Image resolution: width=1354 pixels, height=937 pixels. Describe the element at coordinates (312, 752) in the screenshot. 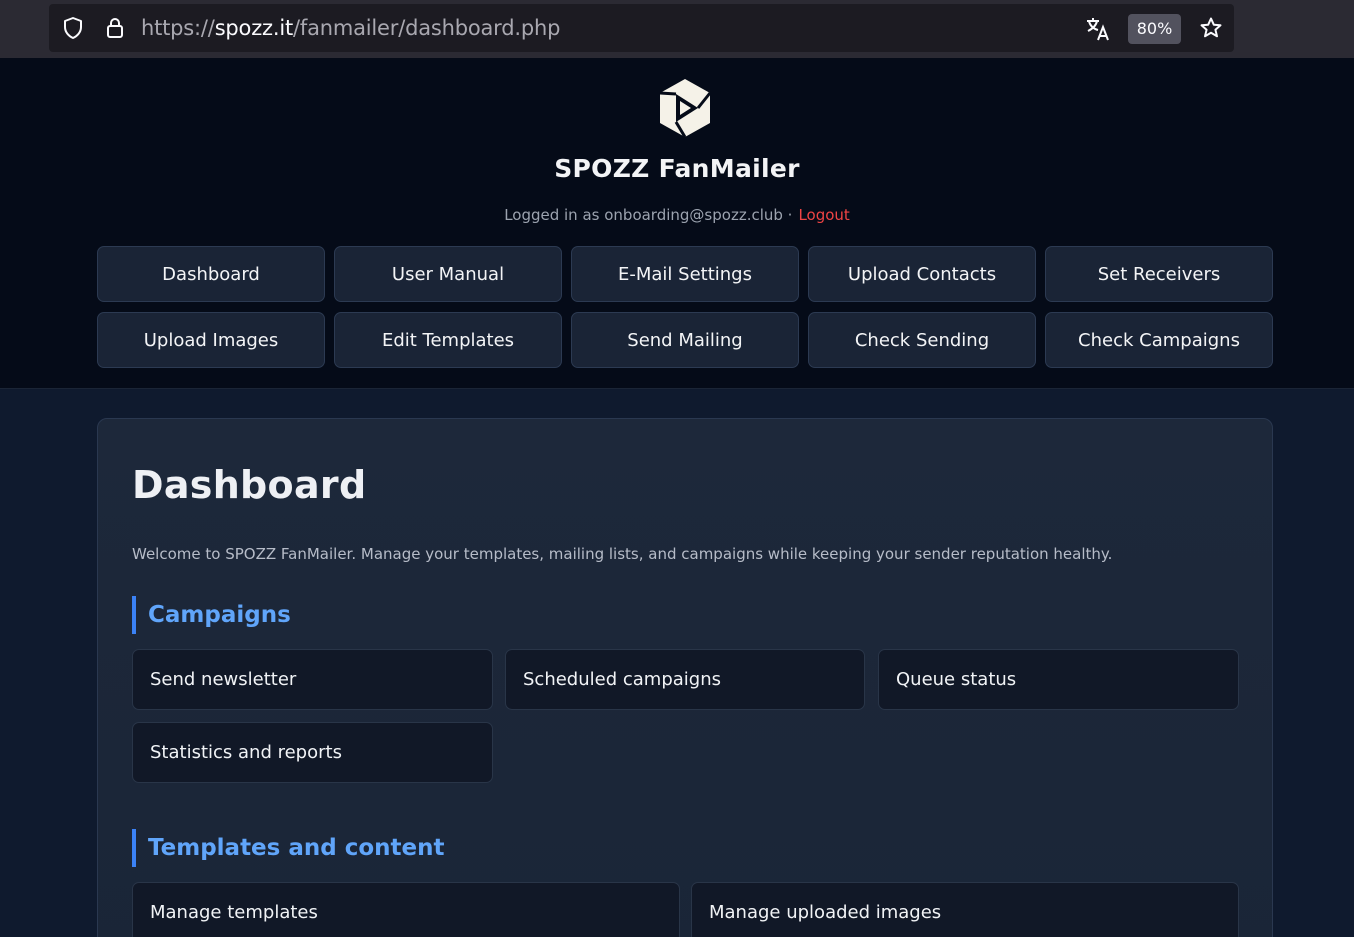

I see `tile-statistics-and-reports: Statistics and reports` at that location.